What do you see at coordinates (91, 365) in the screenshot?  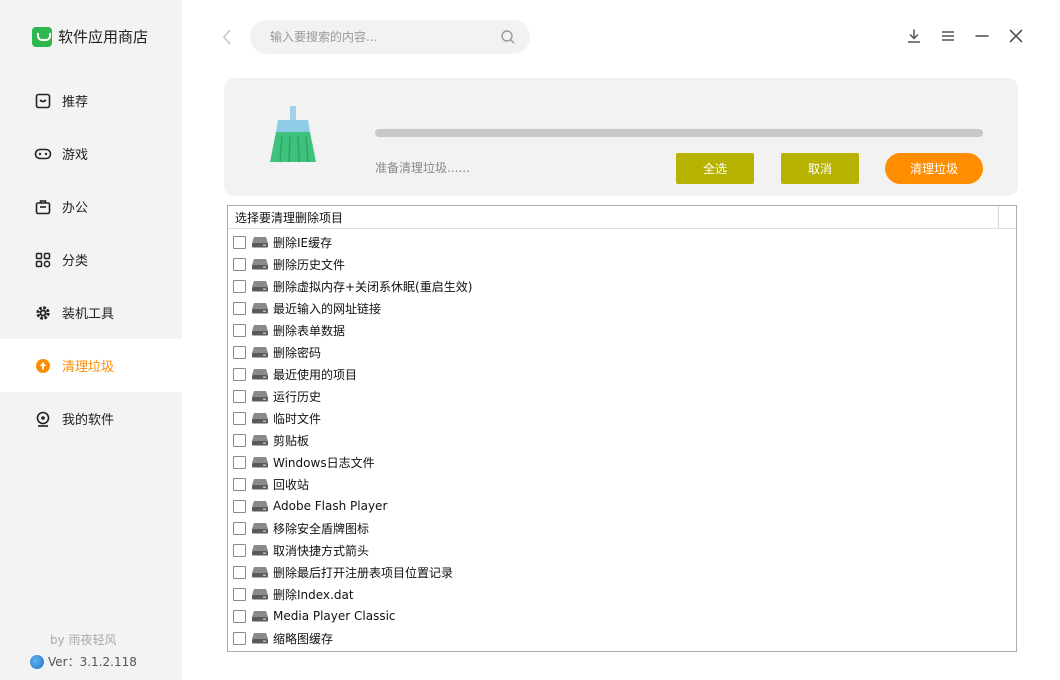 I see `sidebar-item-clean-junk: 清理垃圾` at bounding box center [91, 365].